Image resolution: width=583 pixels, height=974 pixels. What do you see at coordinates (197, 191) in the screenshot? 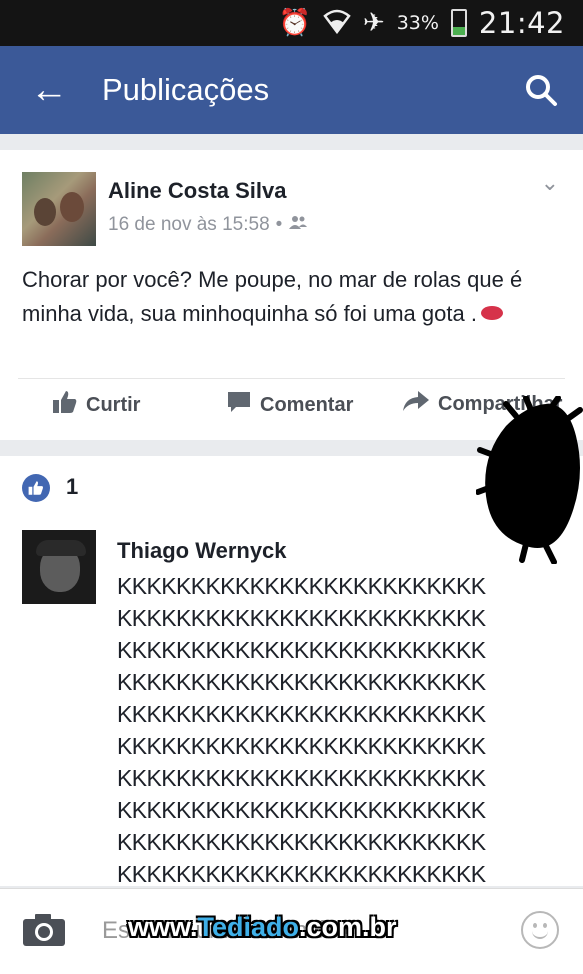
I see `post-author: Aline Costa Silva` at bounding box center [197, 191].